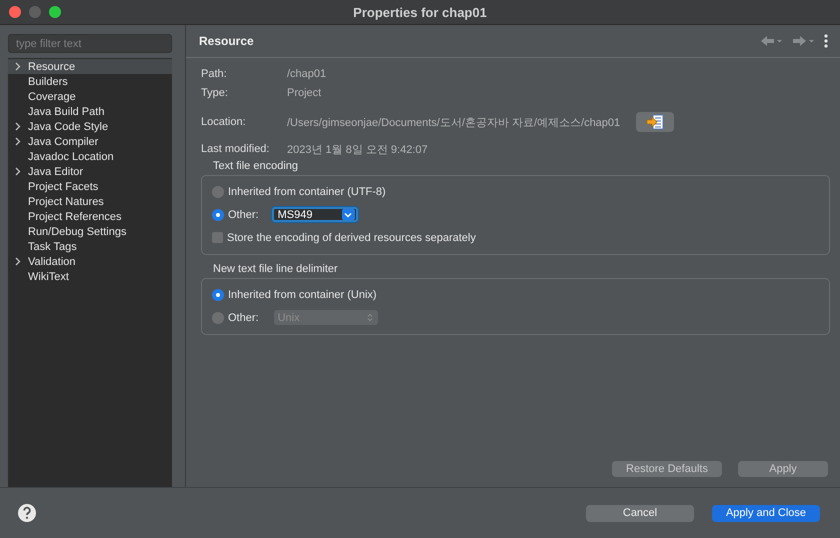 The height and width of the screenshot is (538, 840). What do you see at coordinates (357, 149) in the screenshot?
I see `field-value: 2023년 1월 8일 오전 9:42:07` at bounding box center [357, 149].